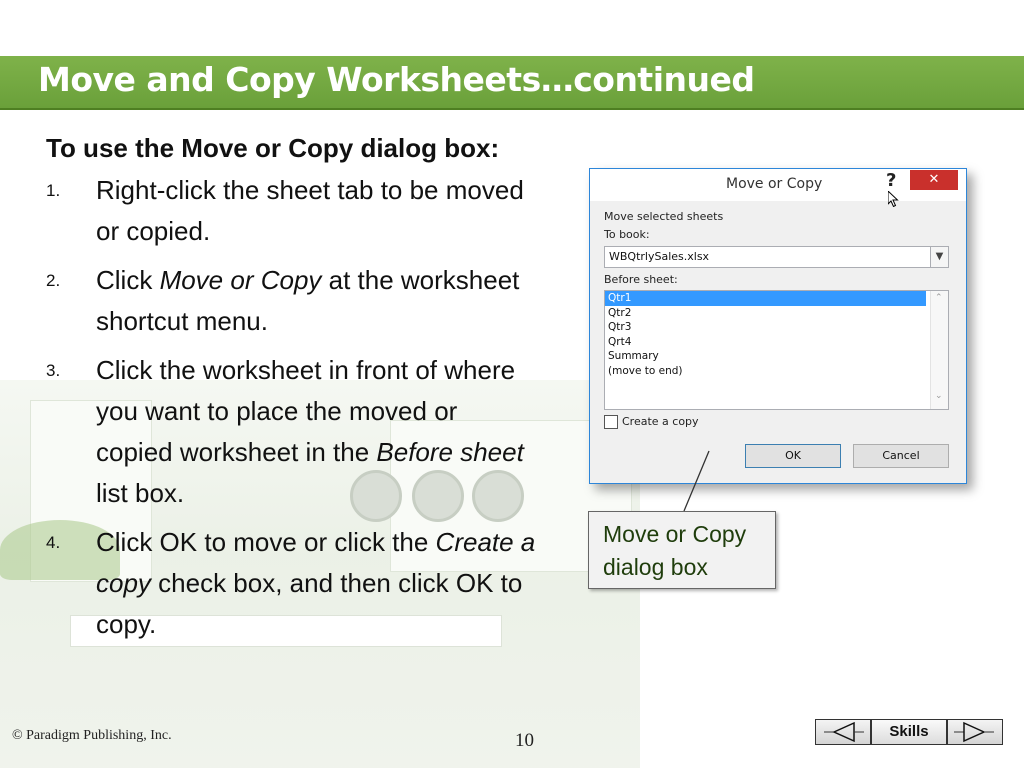 The image size is (1024, 768). I want to click on step-text-part: Click OK to move or click the, so click(266, 542).